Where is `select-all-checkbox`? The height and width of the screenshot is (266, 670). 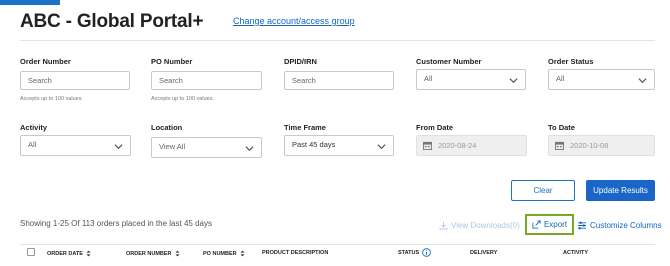 select-all-checkbox is located at coordinates (31, 252).